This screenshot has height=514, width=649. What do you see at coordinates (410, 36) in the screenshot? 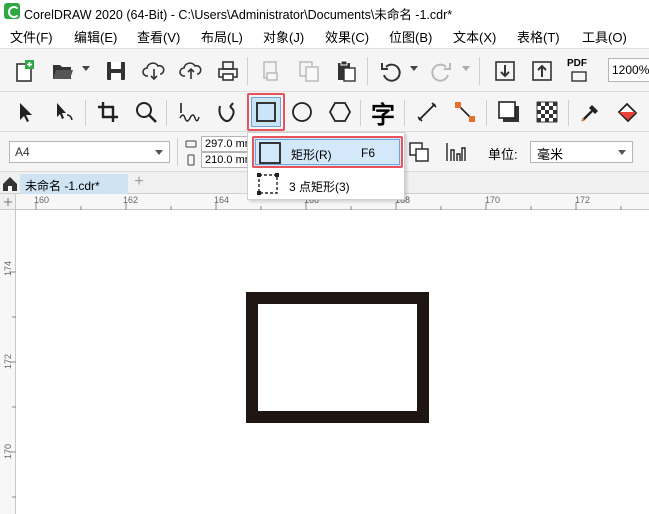
I see `menu-bitmaps: 位图(B)` at bounding box center [410, 36].